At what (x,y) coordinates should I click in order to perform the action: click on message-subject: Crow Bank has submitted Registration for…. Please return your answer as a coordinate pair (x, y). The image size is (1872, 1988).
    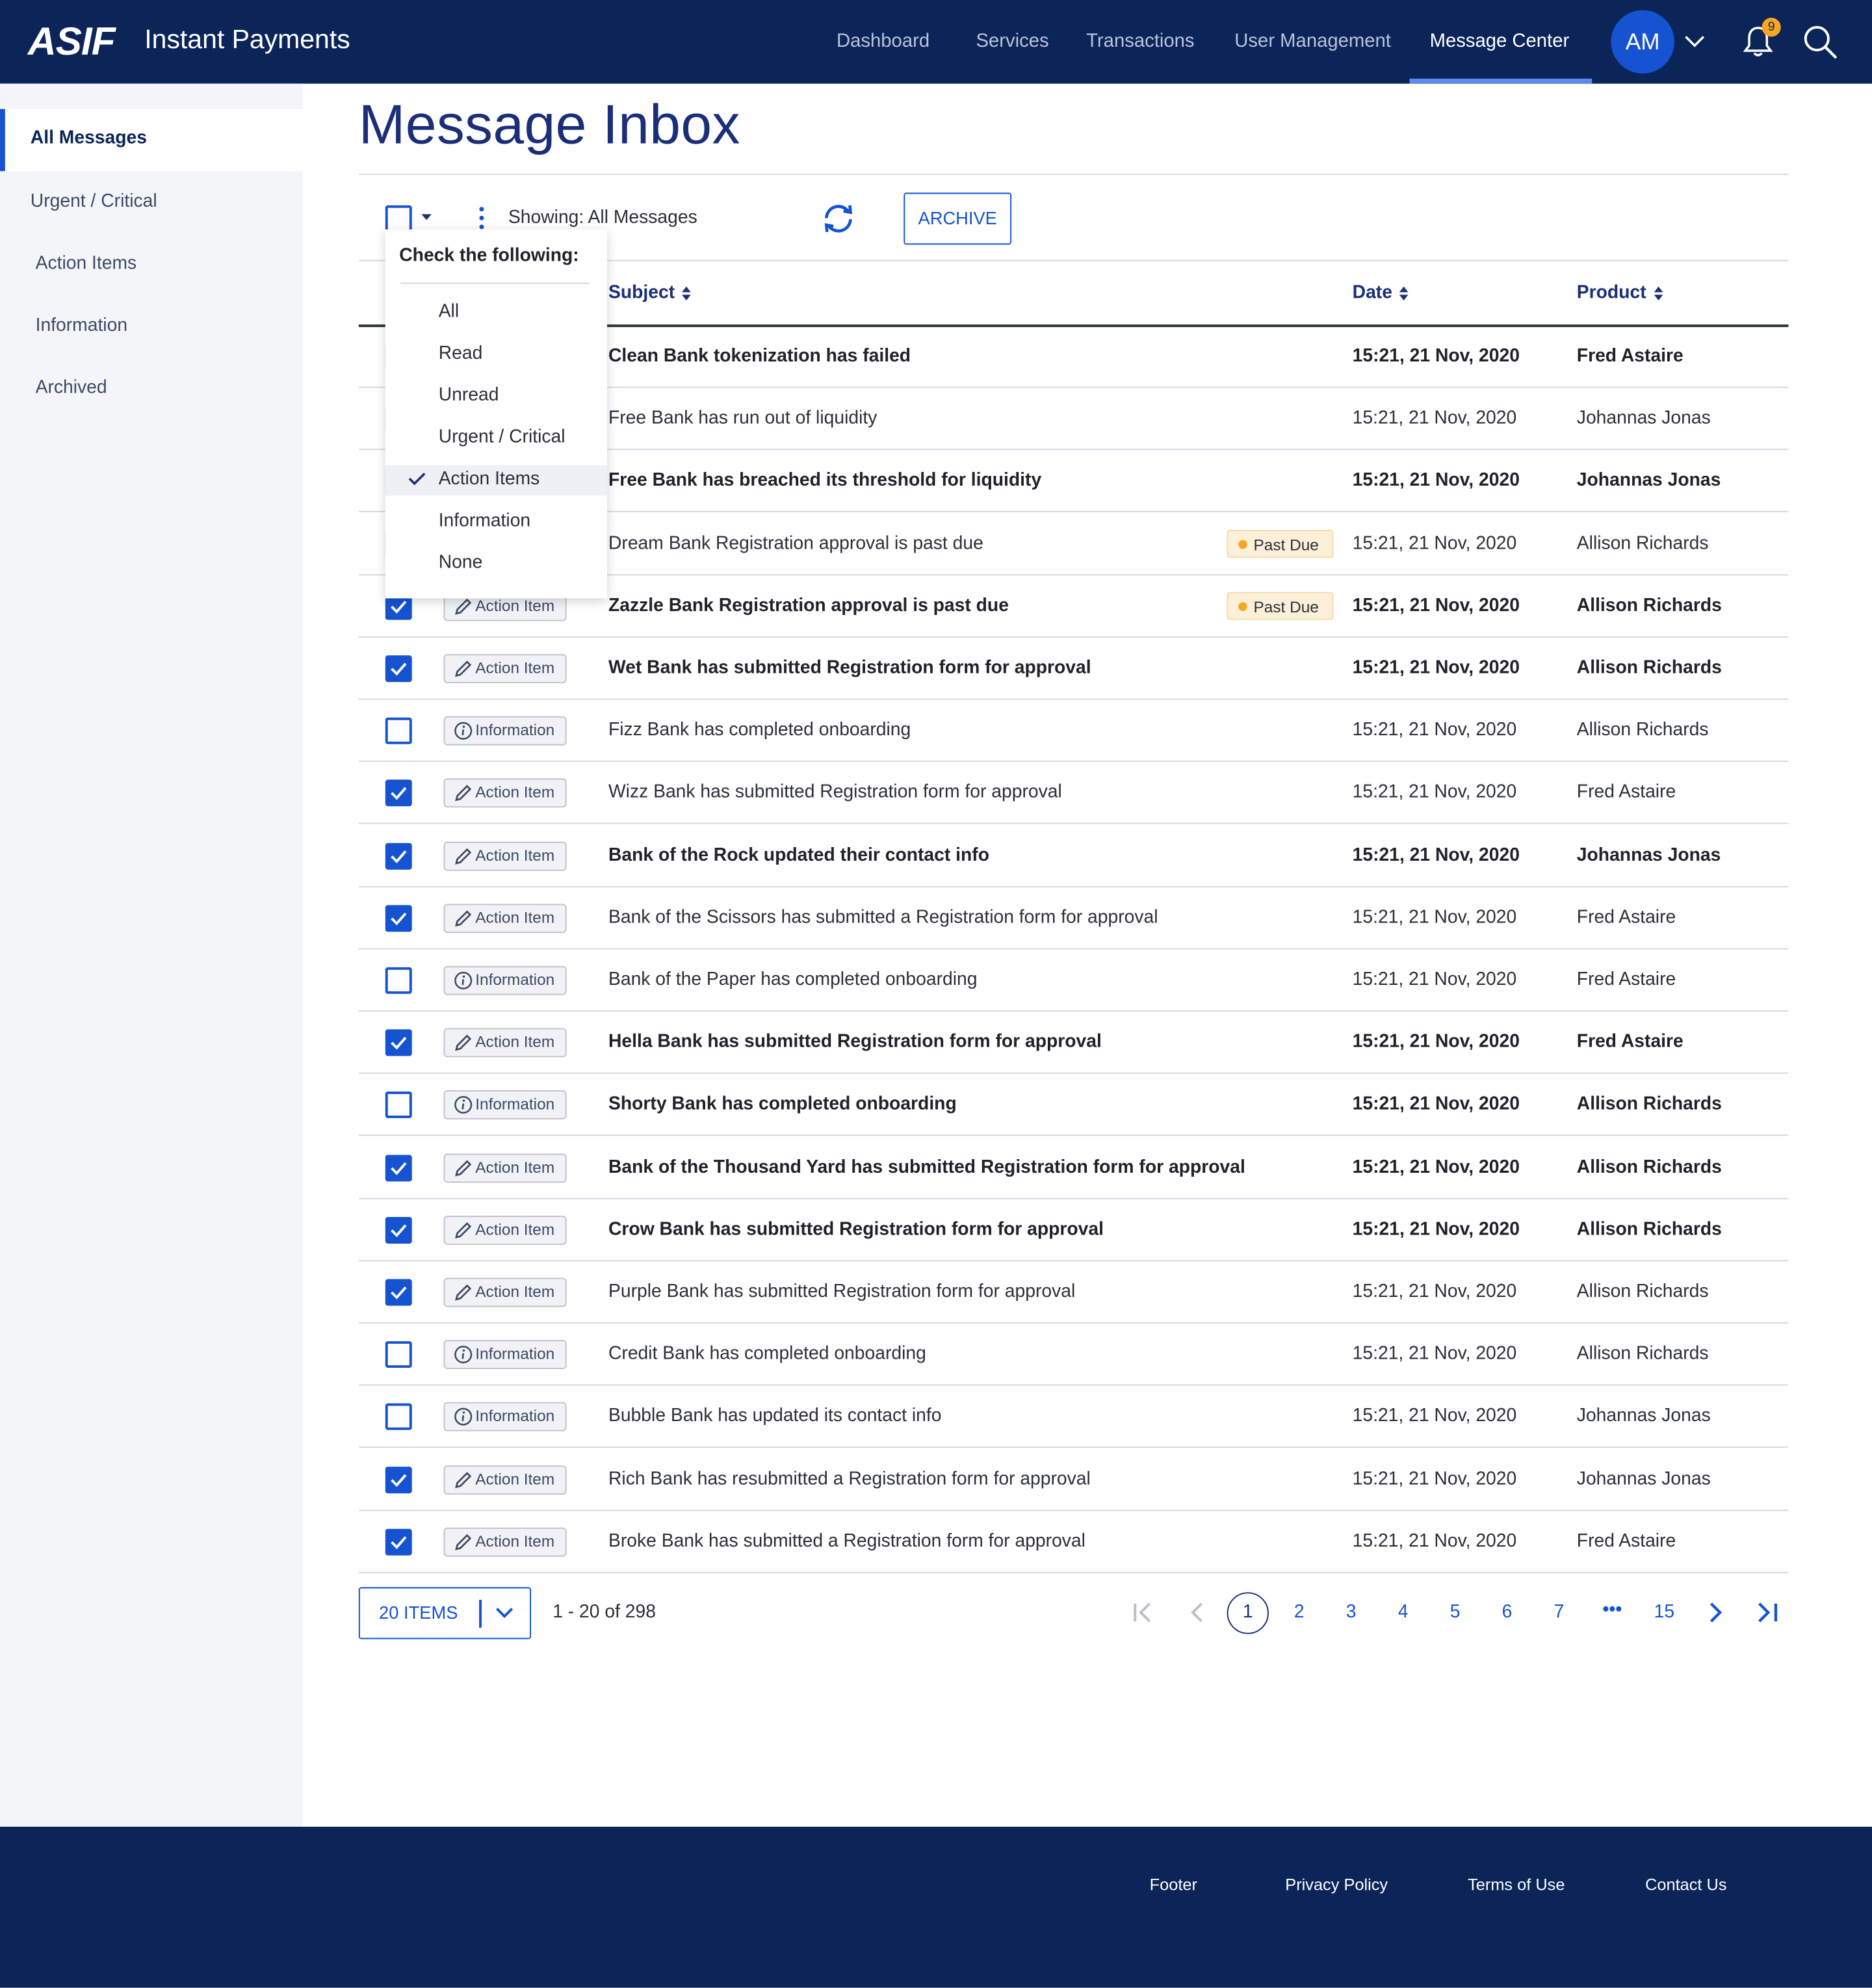
    Looking at the image, I should click on (856, 1230).